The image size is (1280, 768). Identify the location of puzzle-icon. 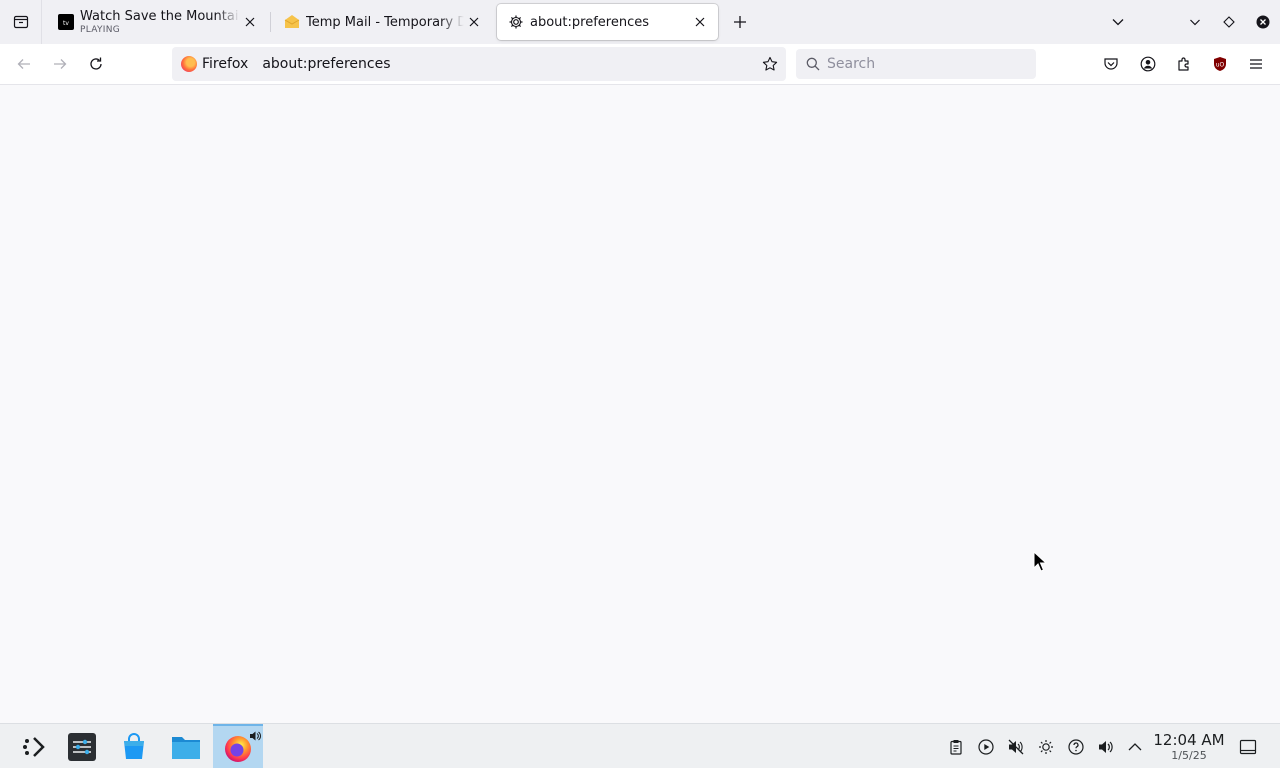
(1183, 64).